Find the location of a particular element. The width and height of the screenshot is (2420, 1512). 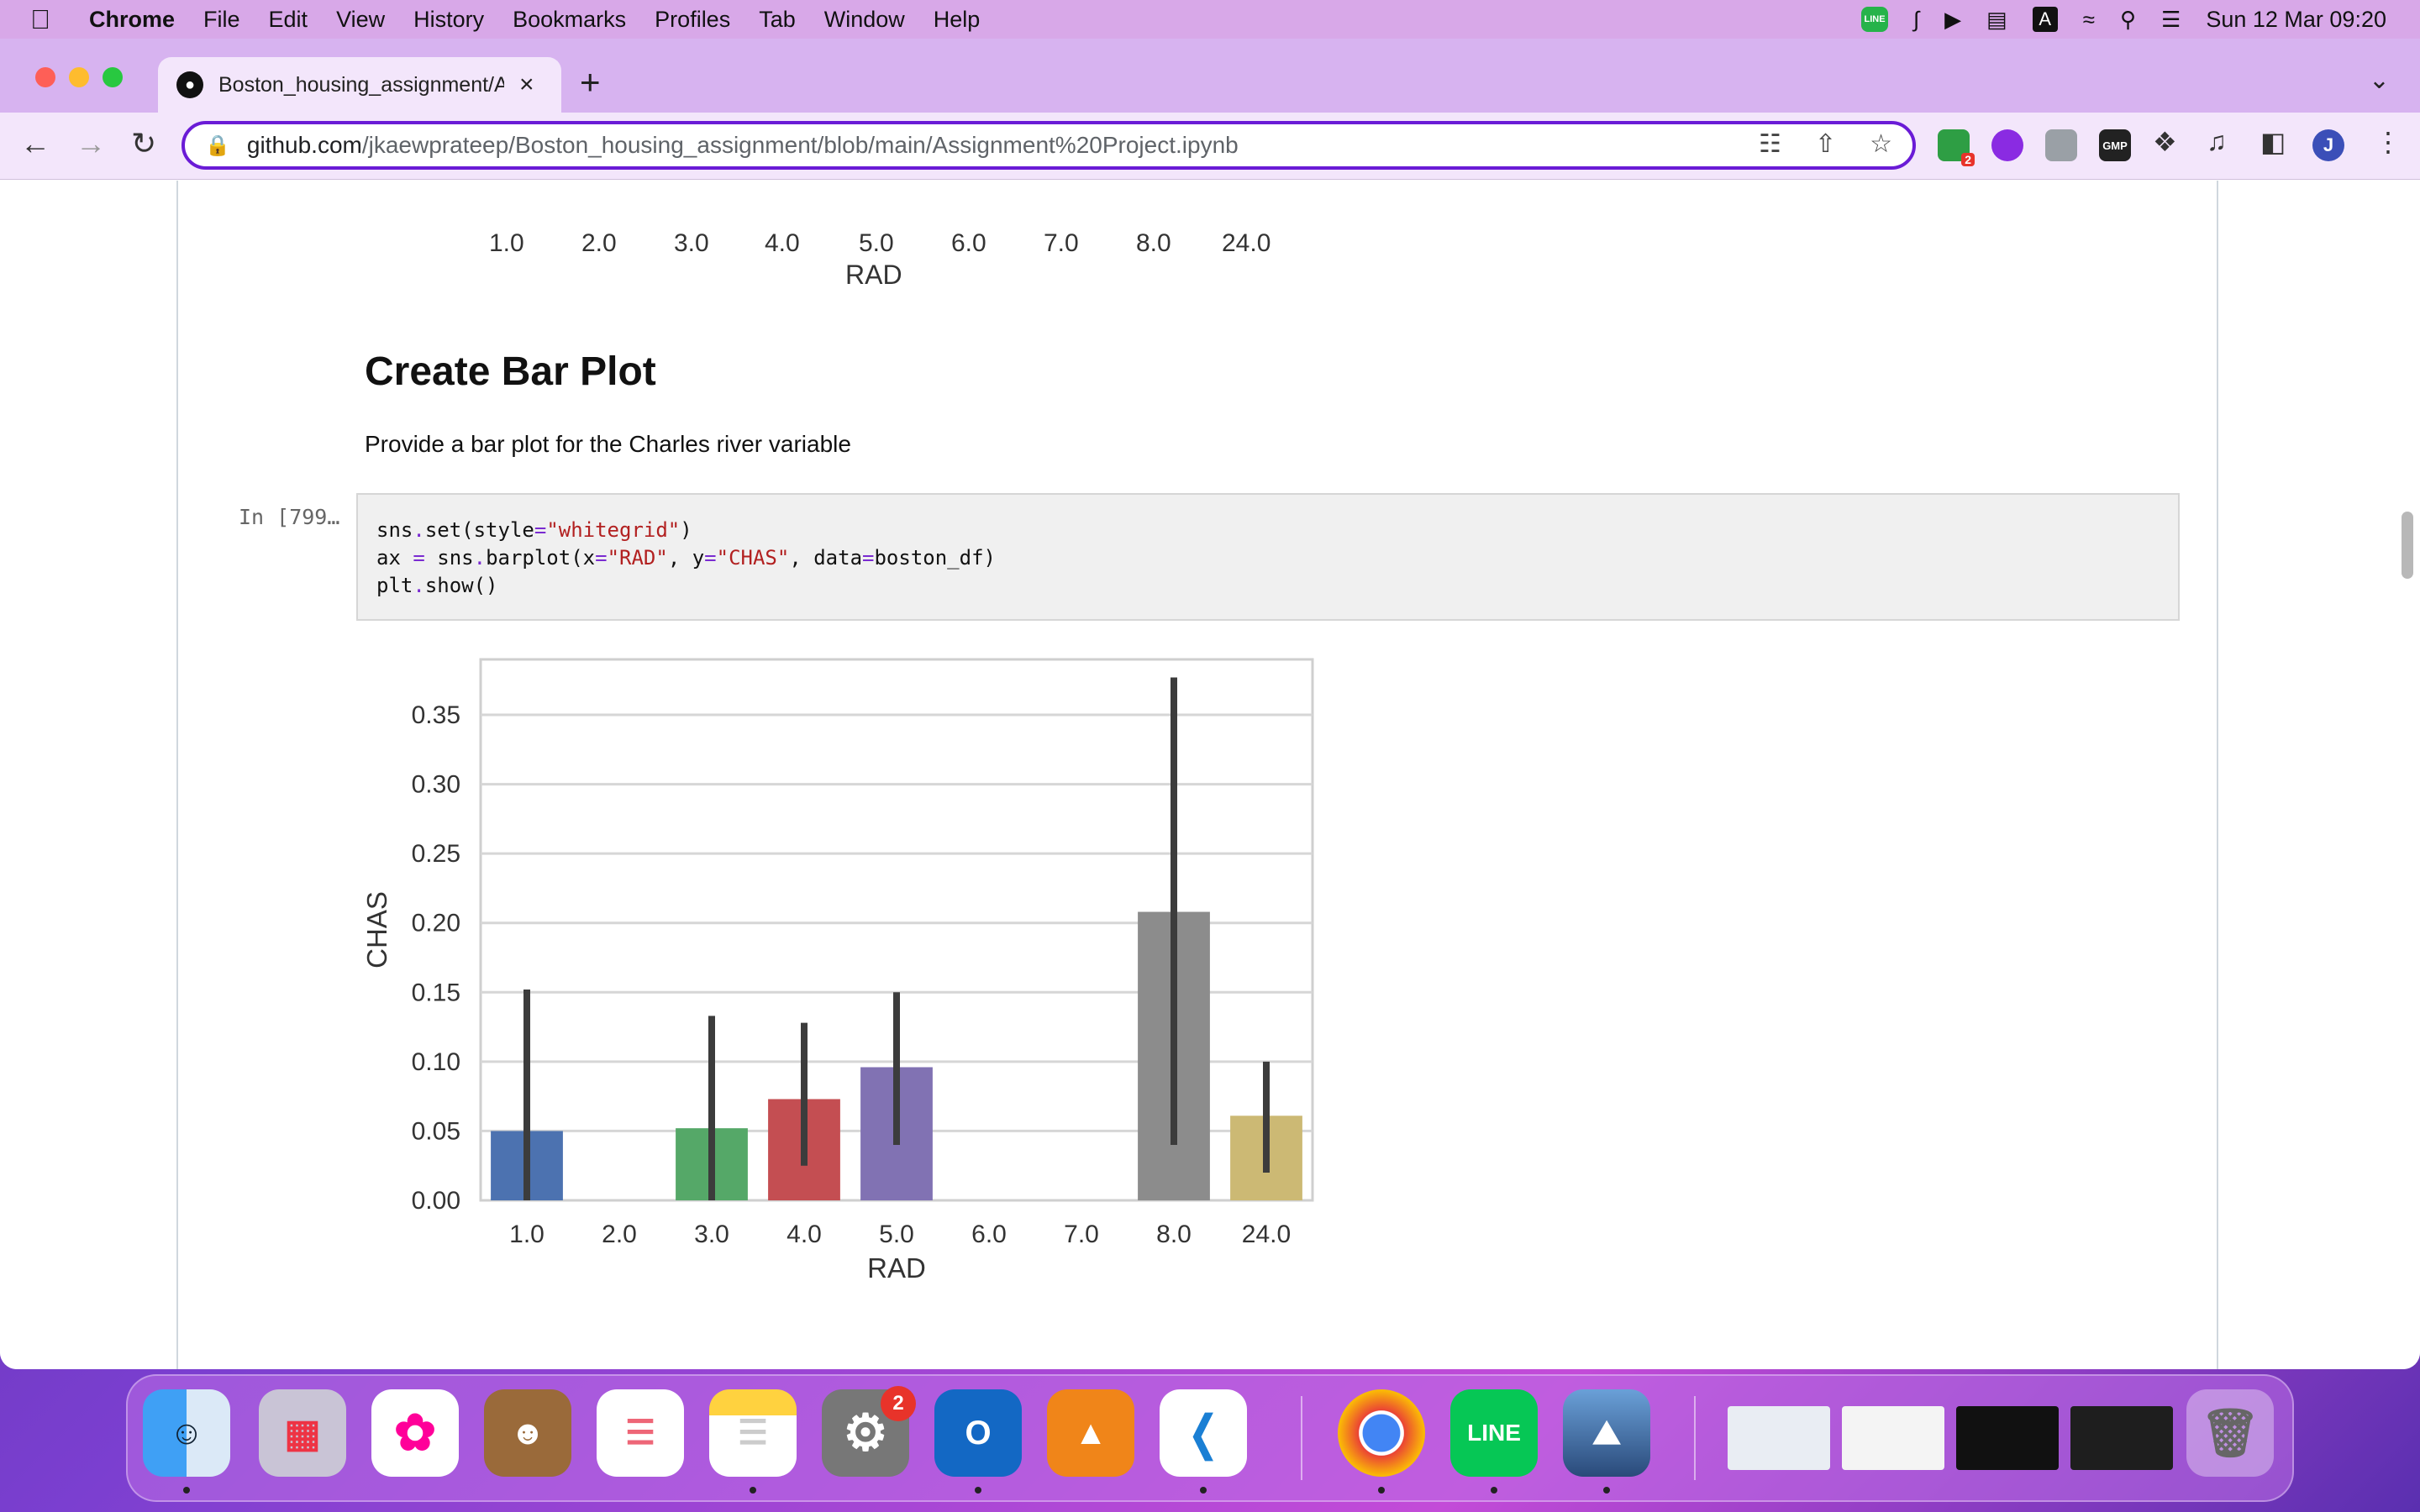

media-control-icon: ♫ is located at coordinates (2217, 141).